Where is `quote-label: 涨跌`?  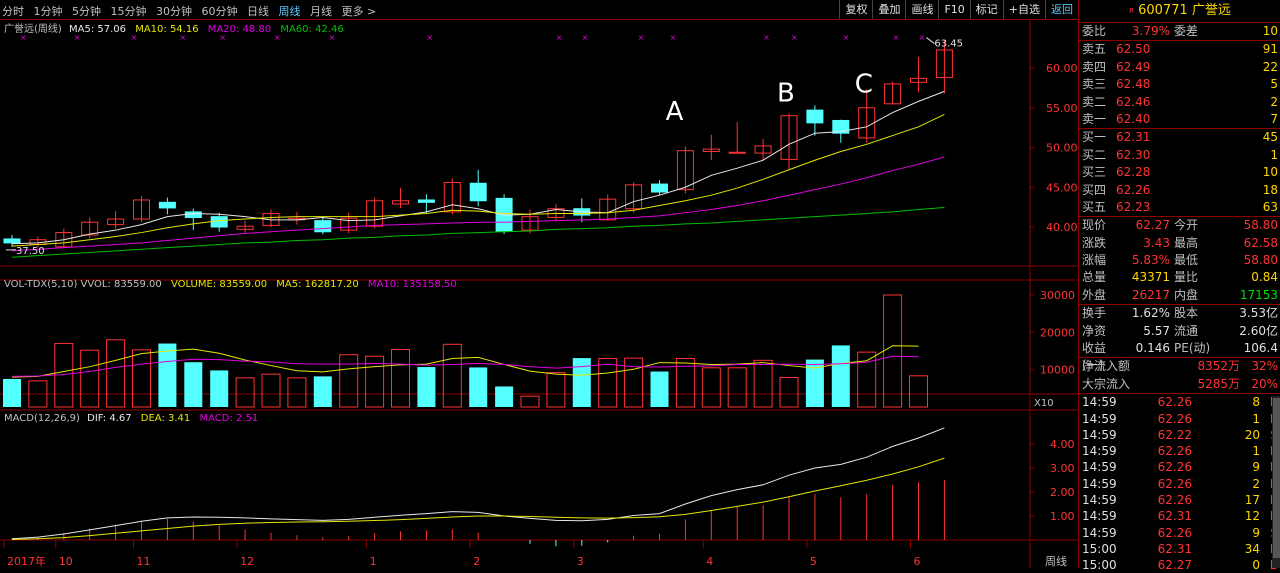 quote-label: 涨跌 is located at coordinates (1094, 242).